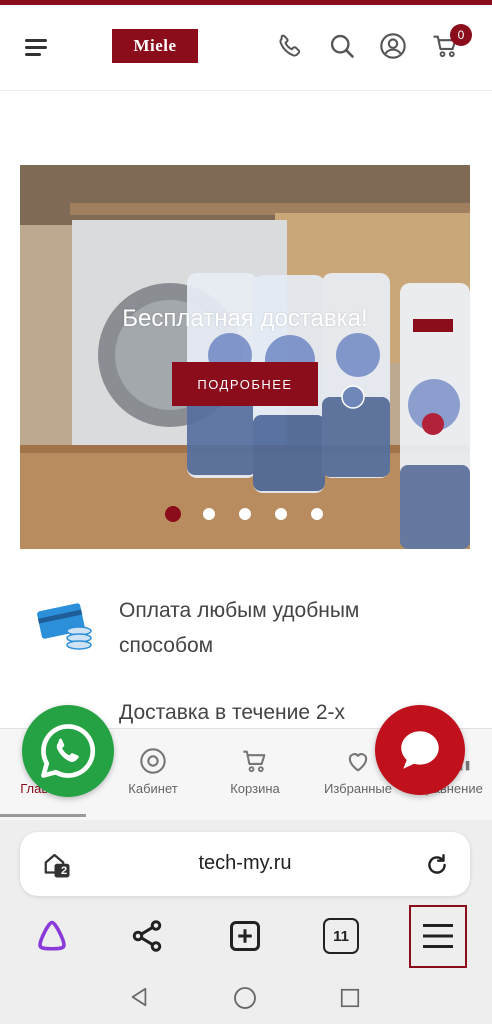  I want to click on feature-payment-line2: способом, so click(166, 645).